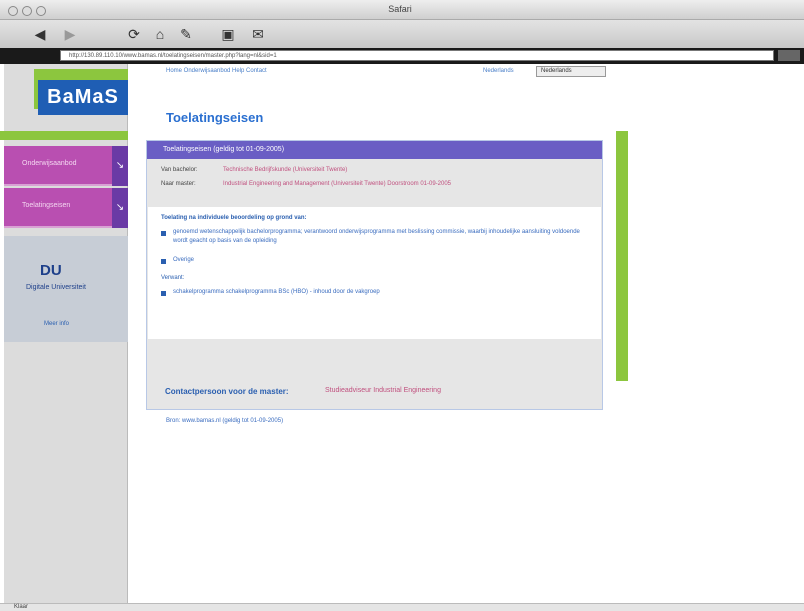  I want to click on language-select: Nederlands, so click(571, 71).